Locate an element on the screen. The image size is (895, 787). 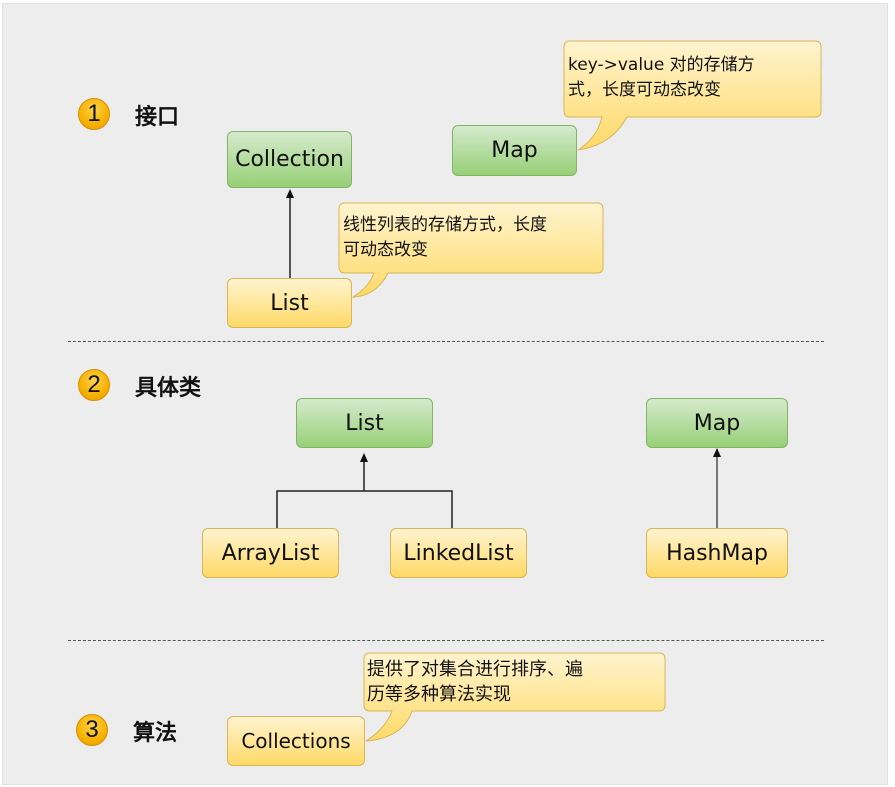
map-interface-node: Map is located at coordinates (514, 150).